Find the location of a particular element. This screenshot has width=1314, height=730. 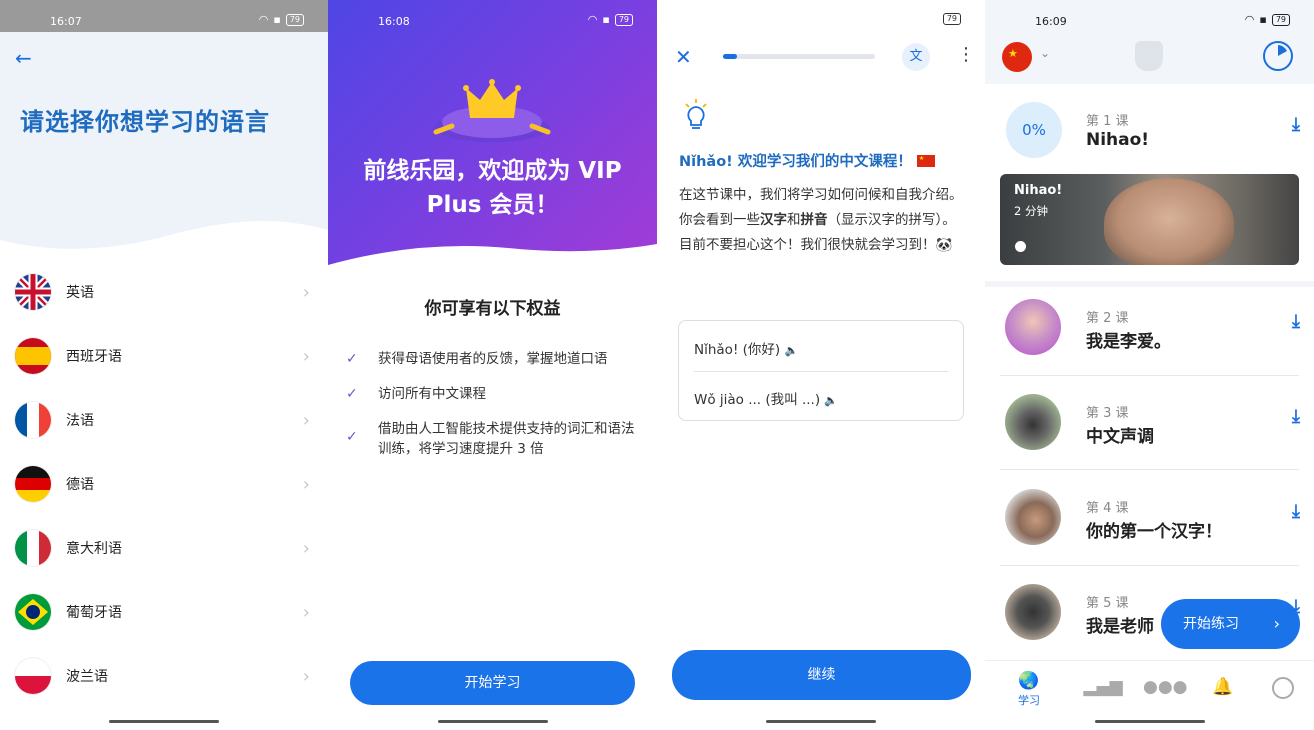

nav-community: ●●● is located at coordinates (1165, 687).